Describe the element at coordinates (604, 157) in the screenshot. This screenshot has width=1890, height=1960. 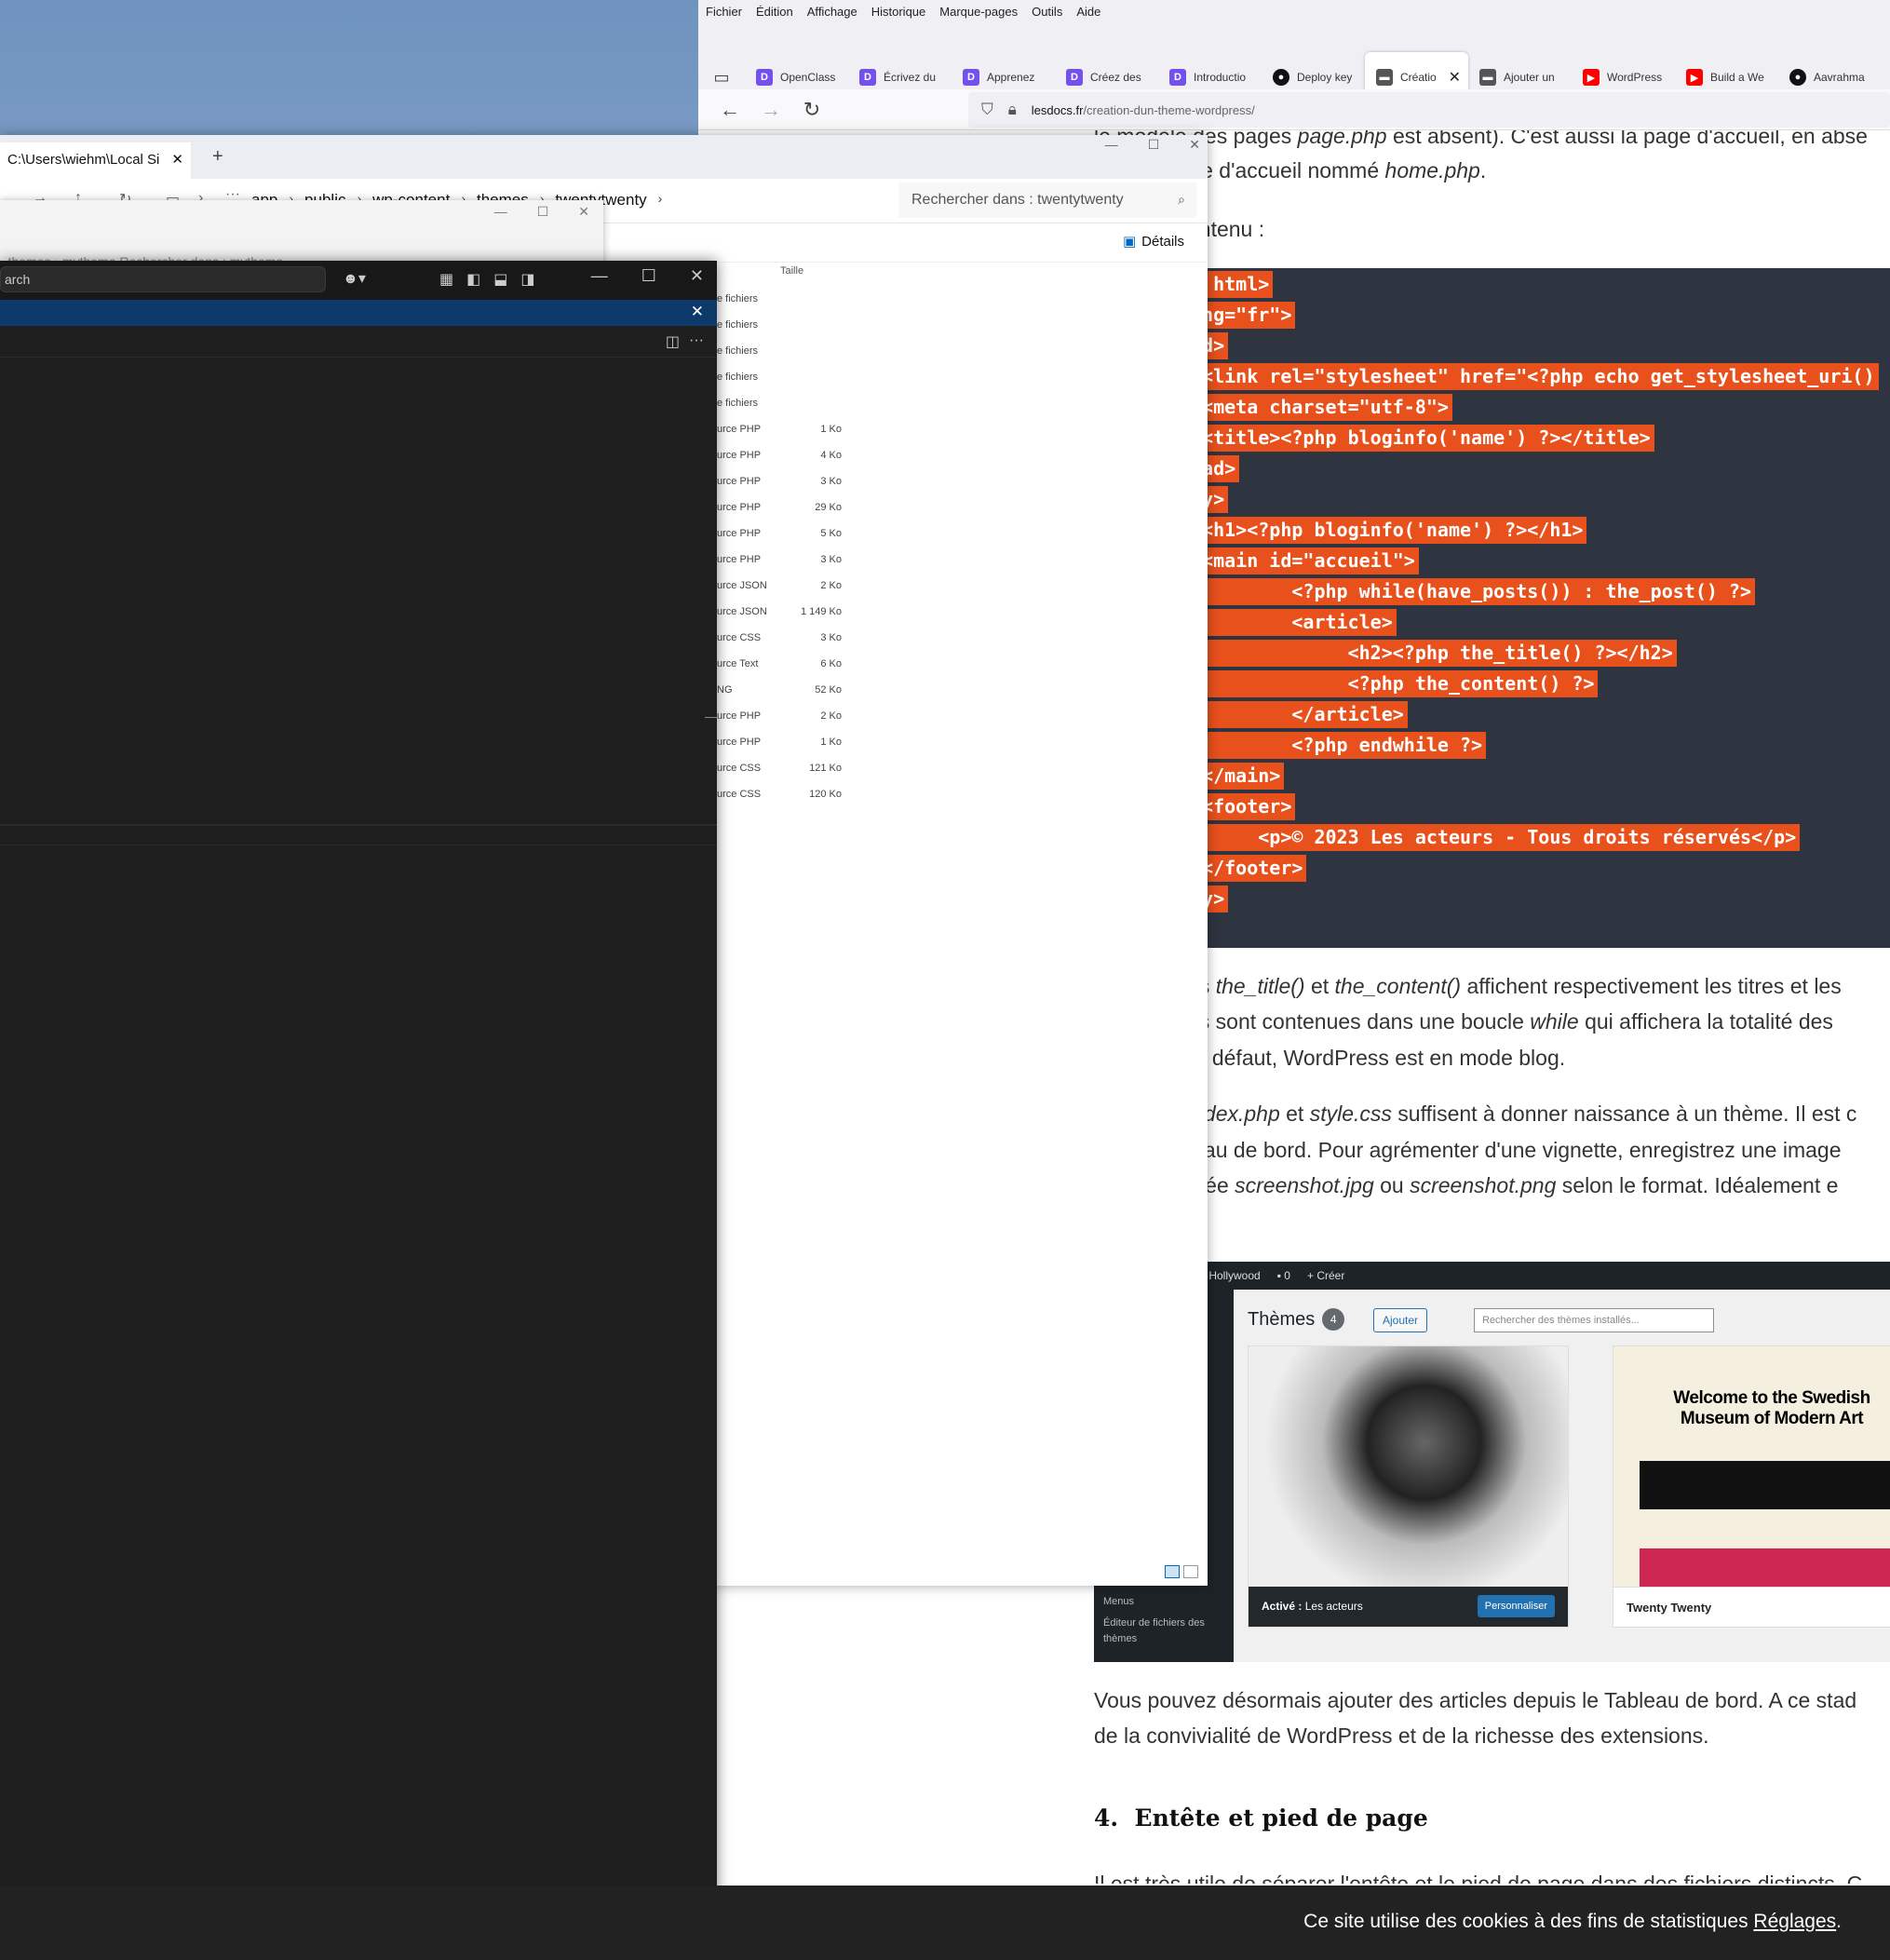
I see `explorer-tabstrip: C:\Users\wiehm\Local Si ✕ + — ☐ ✕` at that location.